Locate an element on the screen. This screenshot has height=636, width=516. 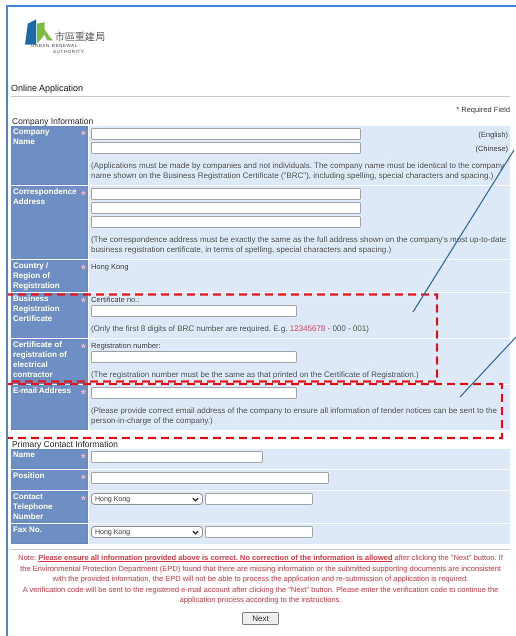
logo-chinese-name: 市區重建局 is located at coordinates (80, 37).